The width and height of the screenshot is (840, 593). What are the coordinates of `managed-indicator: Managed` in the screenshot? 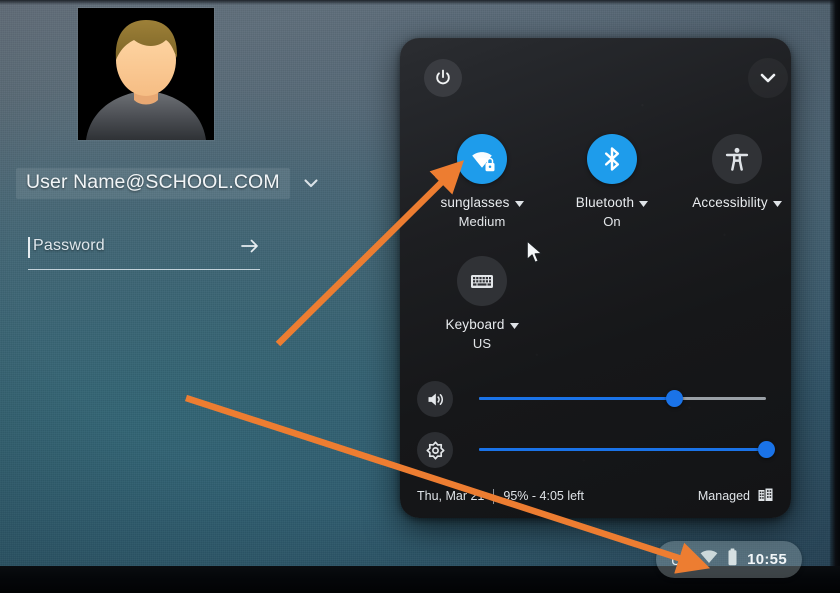 It's located at (735, 496).